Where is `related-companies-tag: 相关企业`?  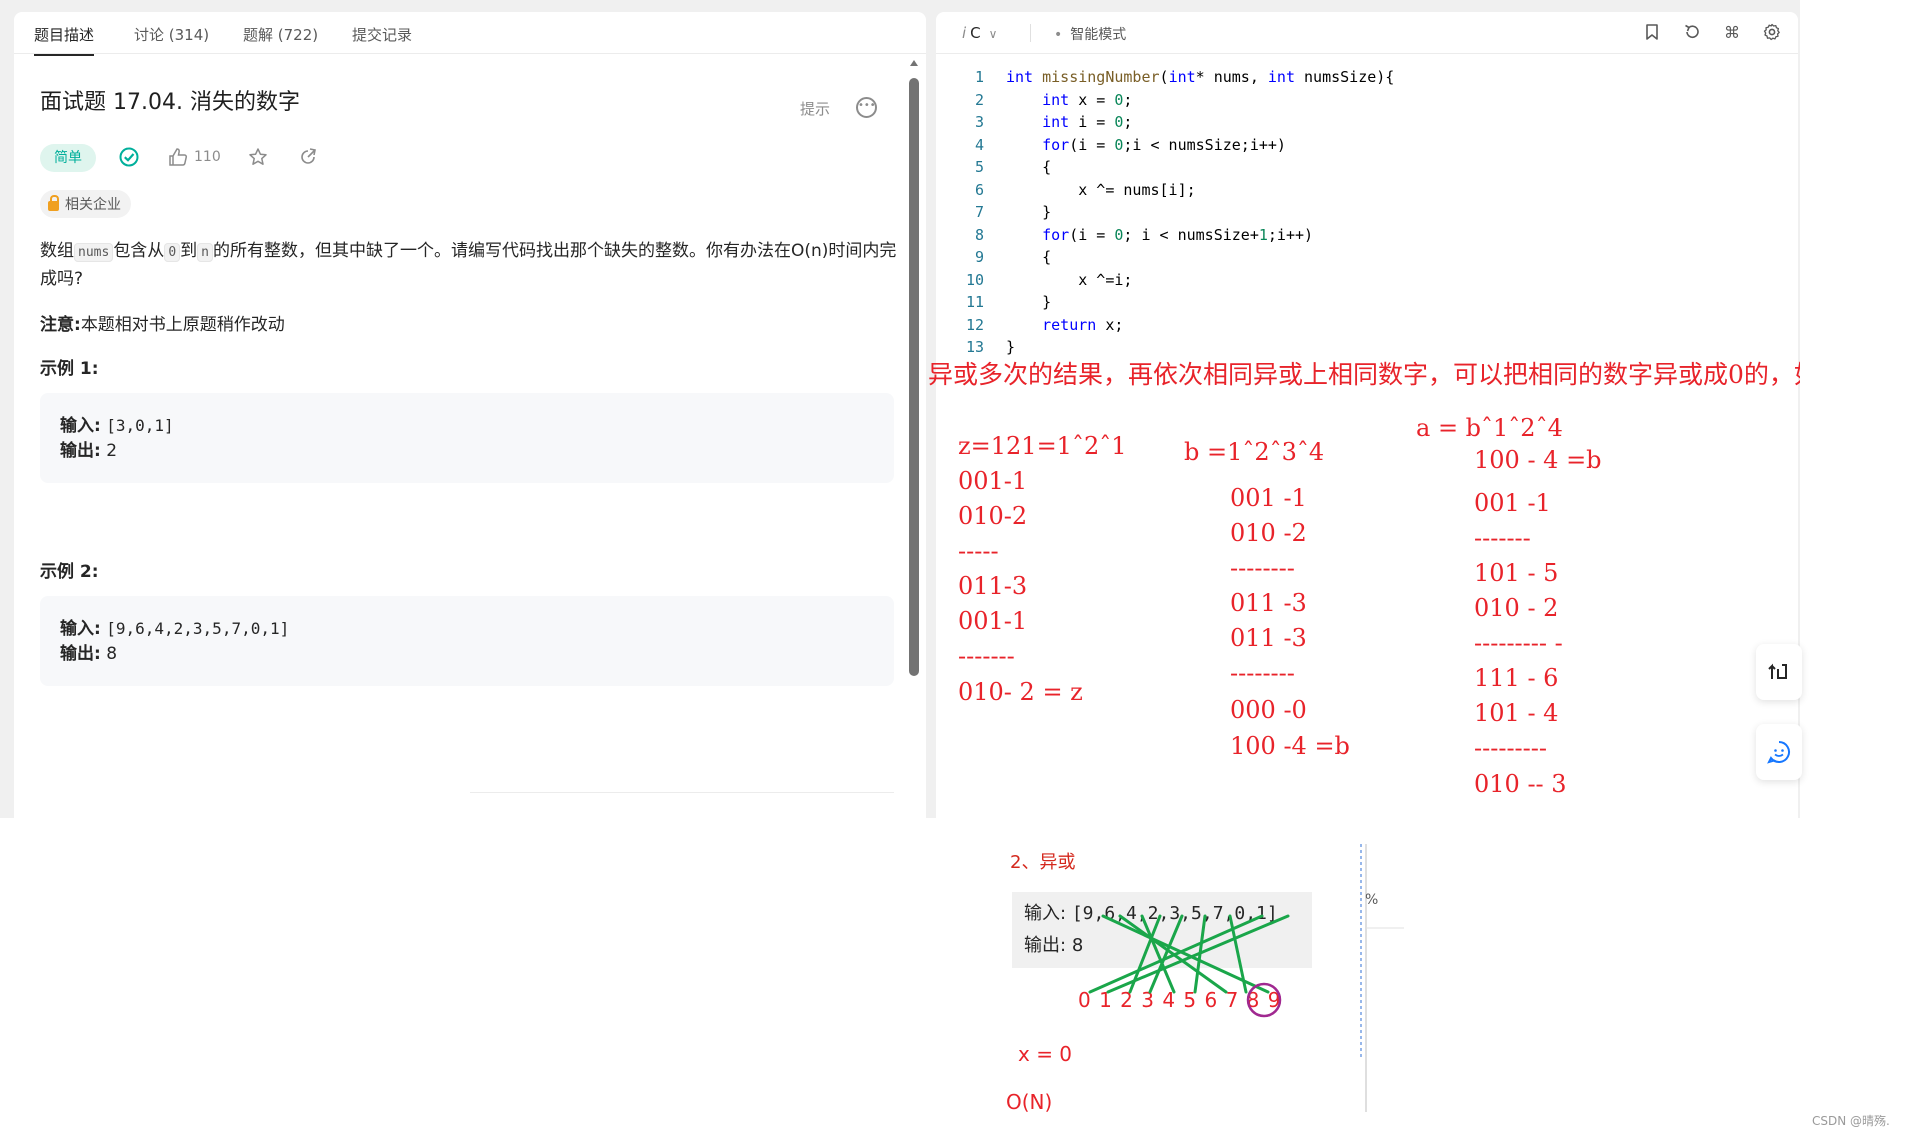 related-companies-tag: 相关企业 is located at coordinates (85, 204).